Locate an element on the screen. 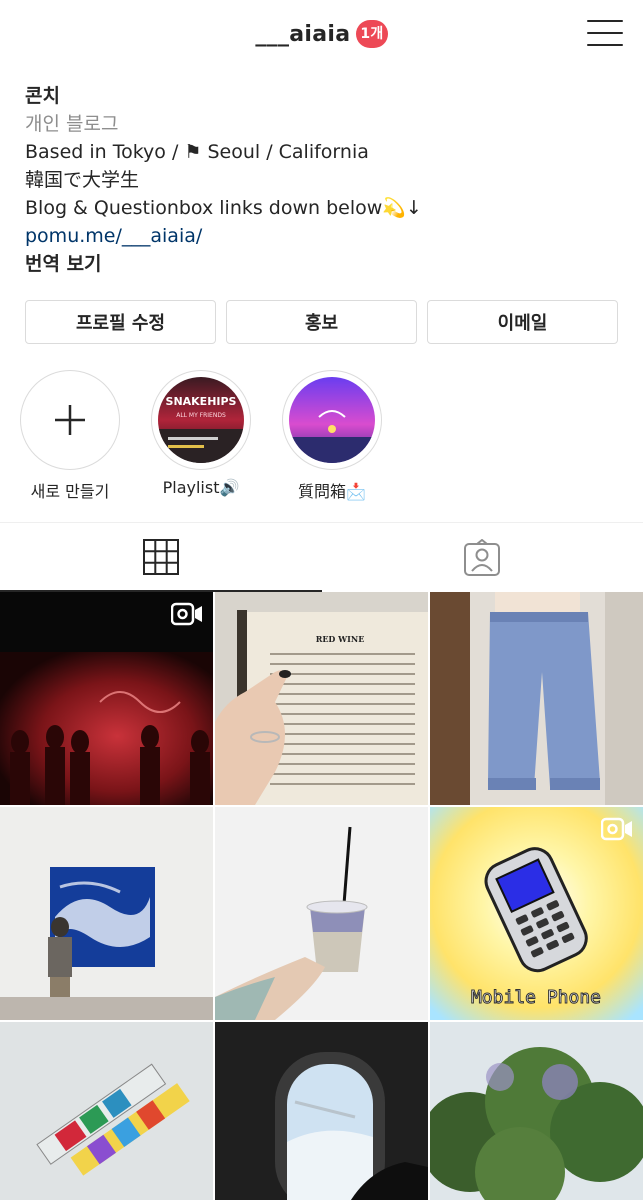 The image size is (643, 1200). plus-icon is located at coordinates (70, 420).